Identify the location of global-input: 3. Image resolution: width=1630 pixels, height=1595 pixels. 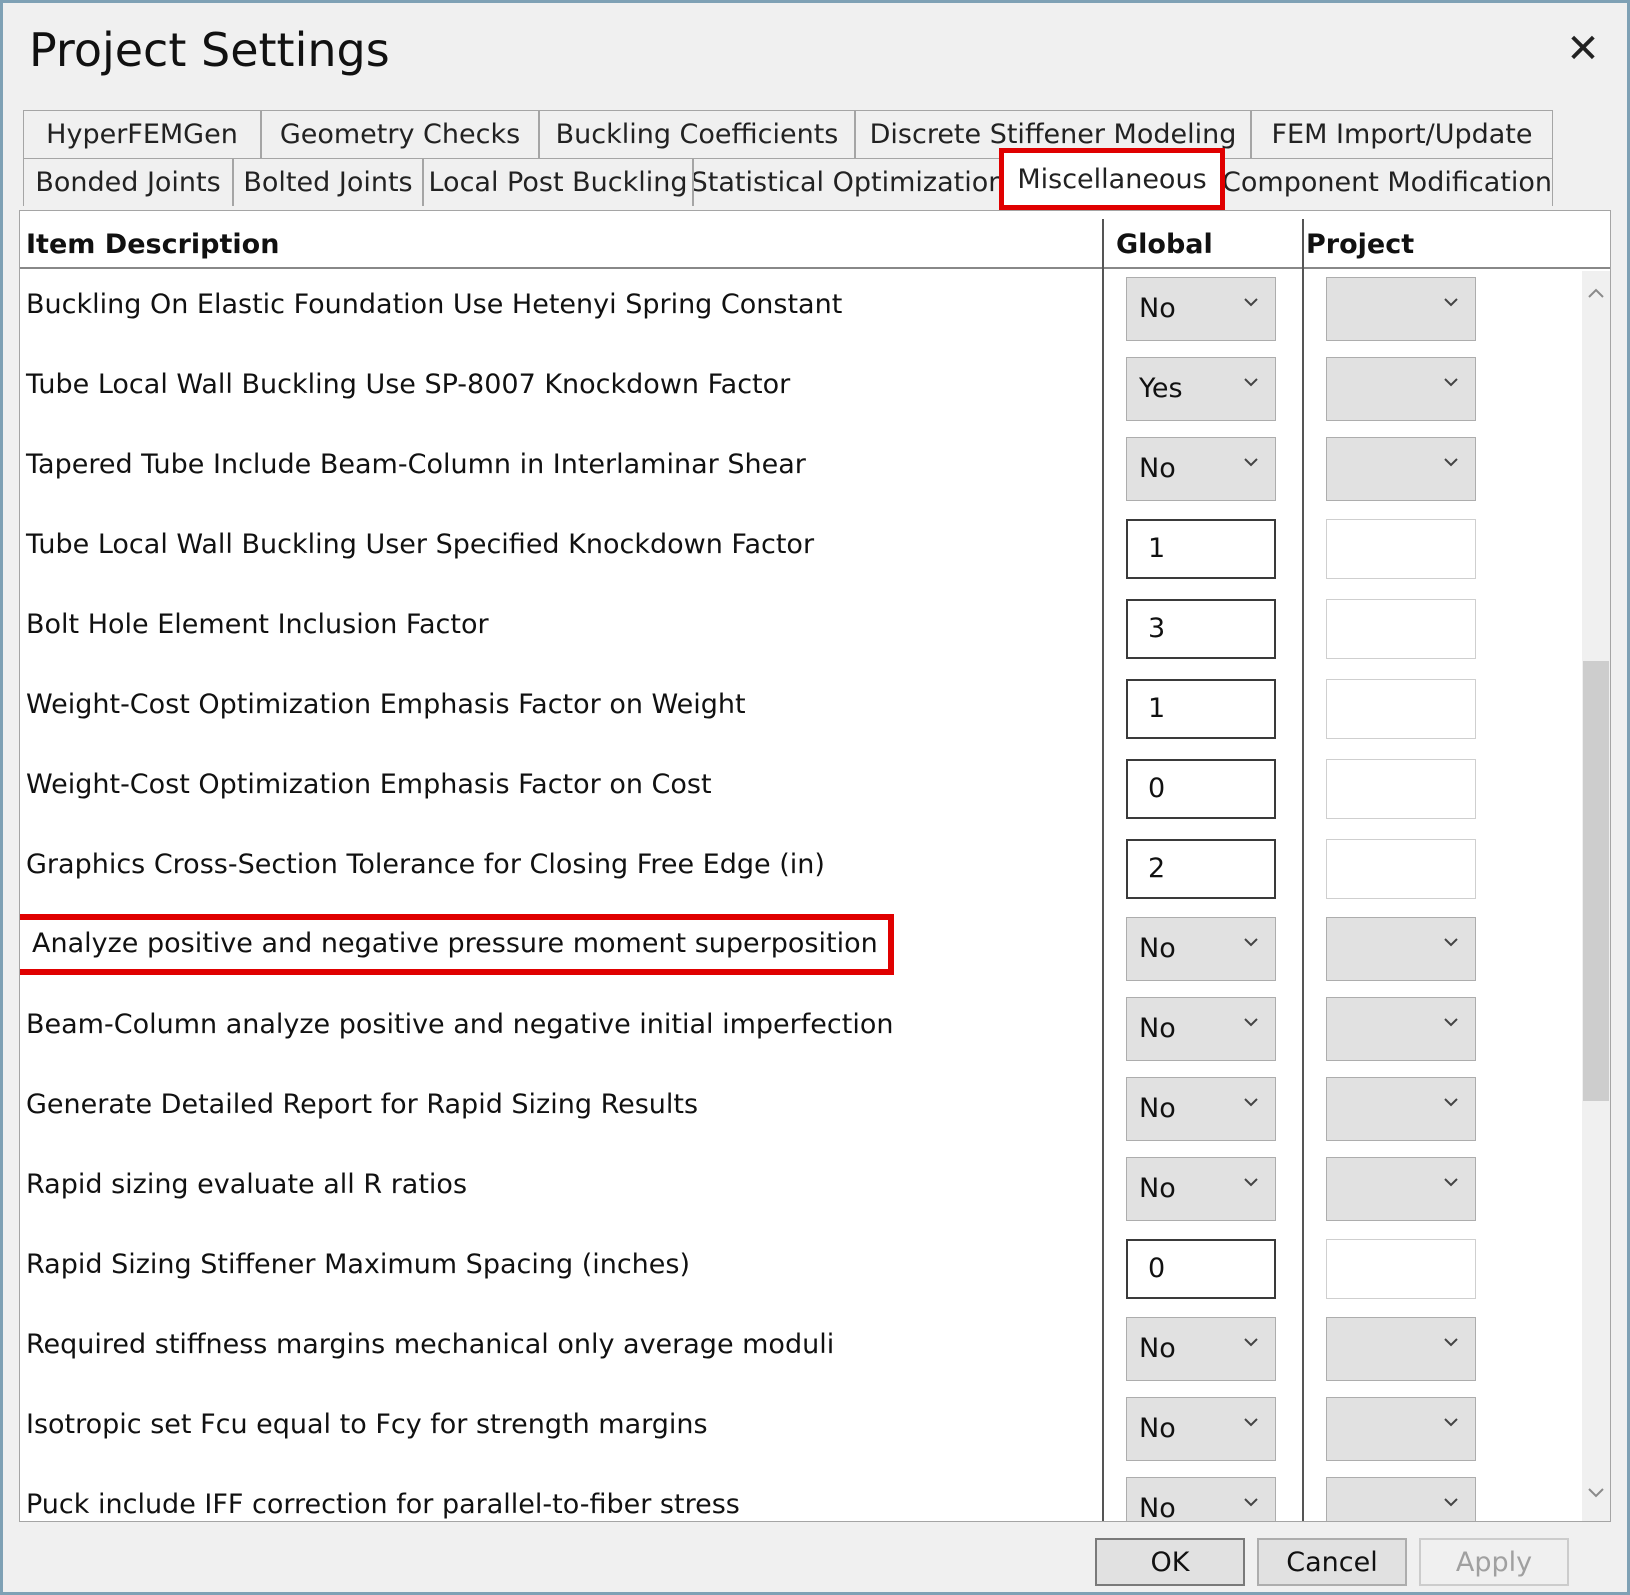
(1201, 629).